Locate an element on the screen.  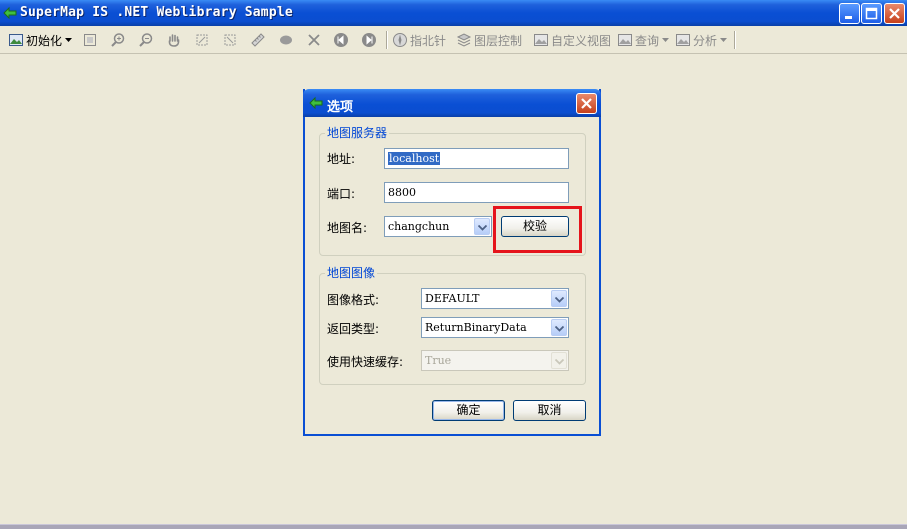
return-type-dropdown-button is located at coordinates (559, 327).